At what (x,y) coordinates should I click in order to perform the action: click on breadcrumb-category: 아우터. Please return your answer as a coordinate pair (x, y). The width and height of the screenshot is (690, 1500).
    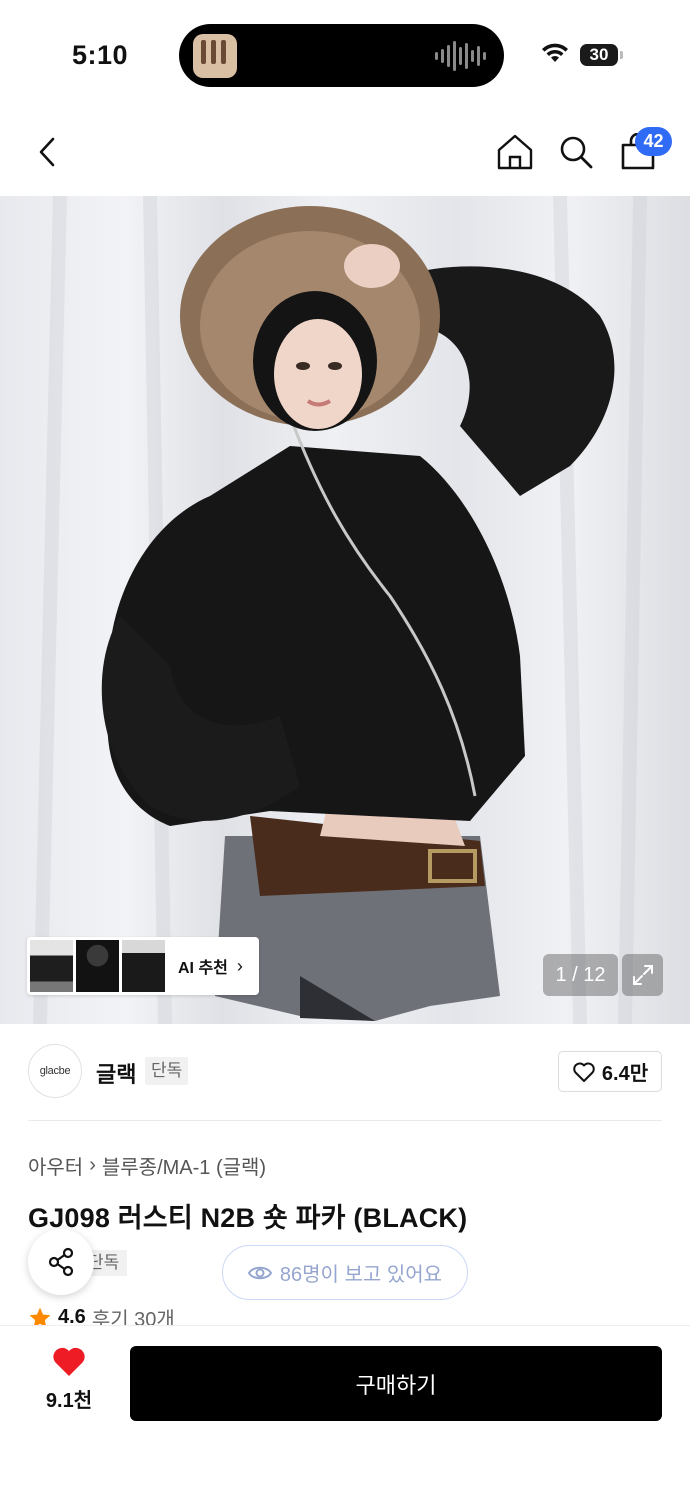
    Looking at the image, I should click on (55, 1165).